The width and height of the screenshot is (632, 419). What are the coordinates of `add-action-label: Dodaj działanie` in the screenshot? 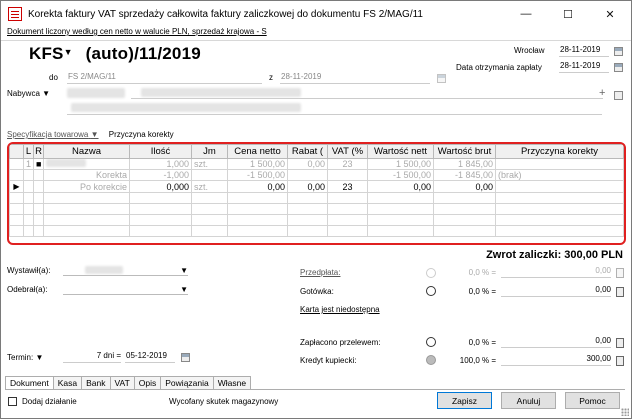 It's located at (49, 401).